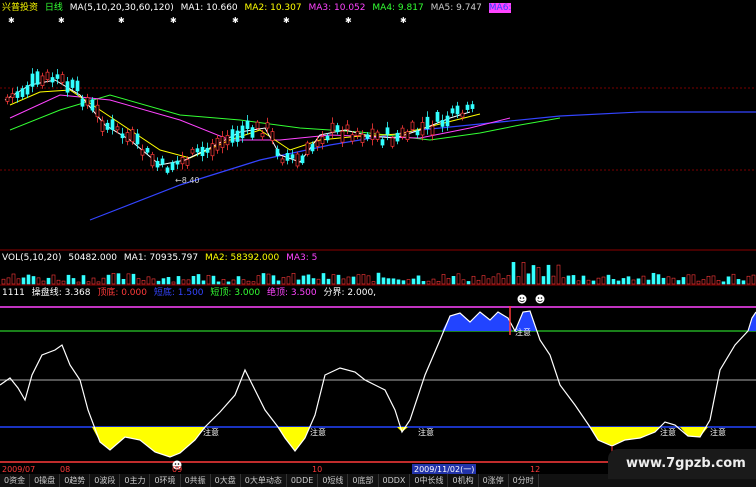 Image resolution: width=756 pixels, height=487 pixels. I want to click on tab-item: 0主力, so click(135, 480).